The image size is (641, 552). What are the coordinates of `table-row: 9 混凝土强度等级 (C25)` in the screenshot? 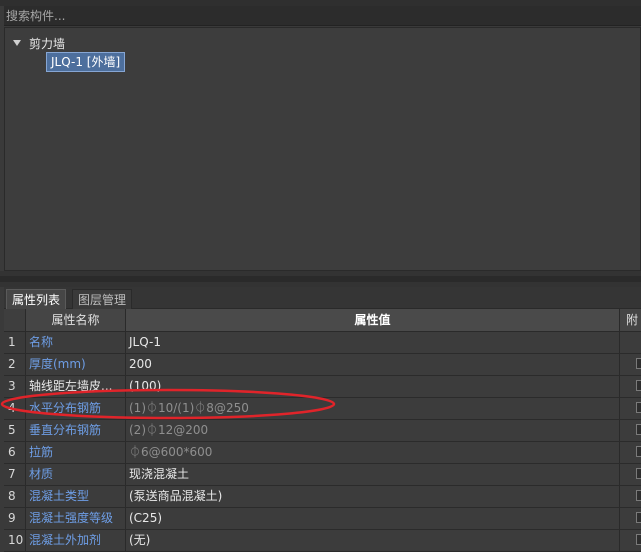 It's located at (322, 519).